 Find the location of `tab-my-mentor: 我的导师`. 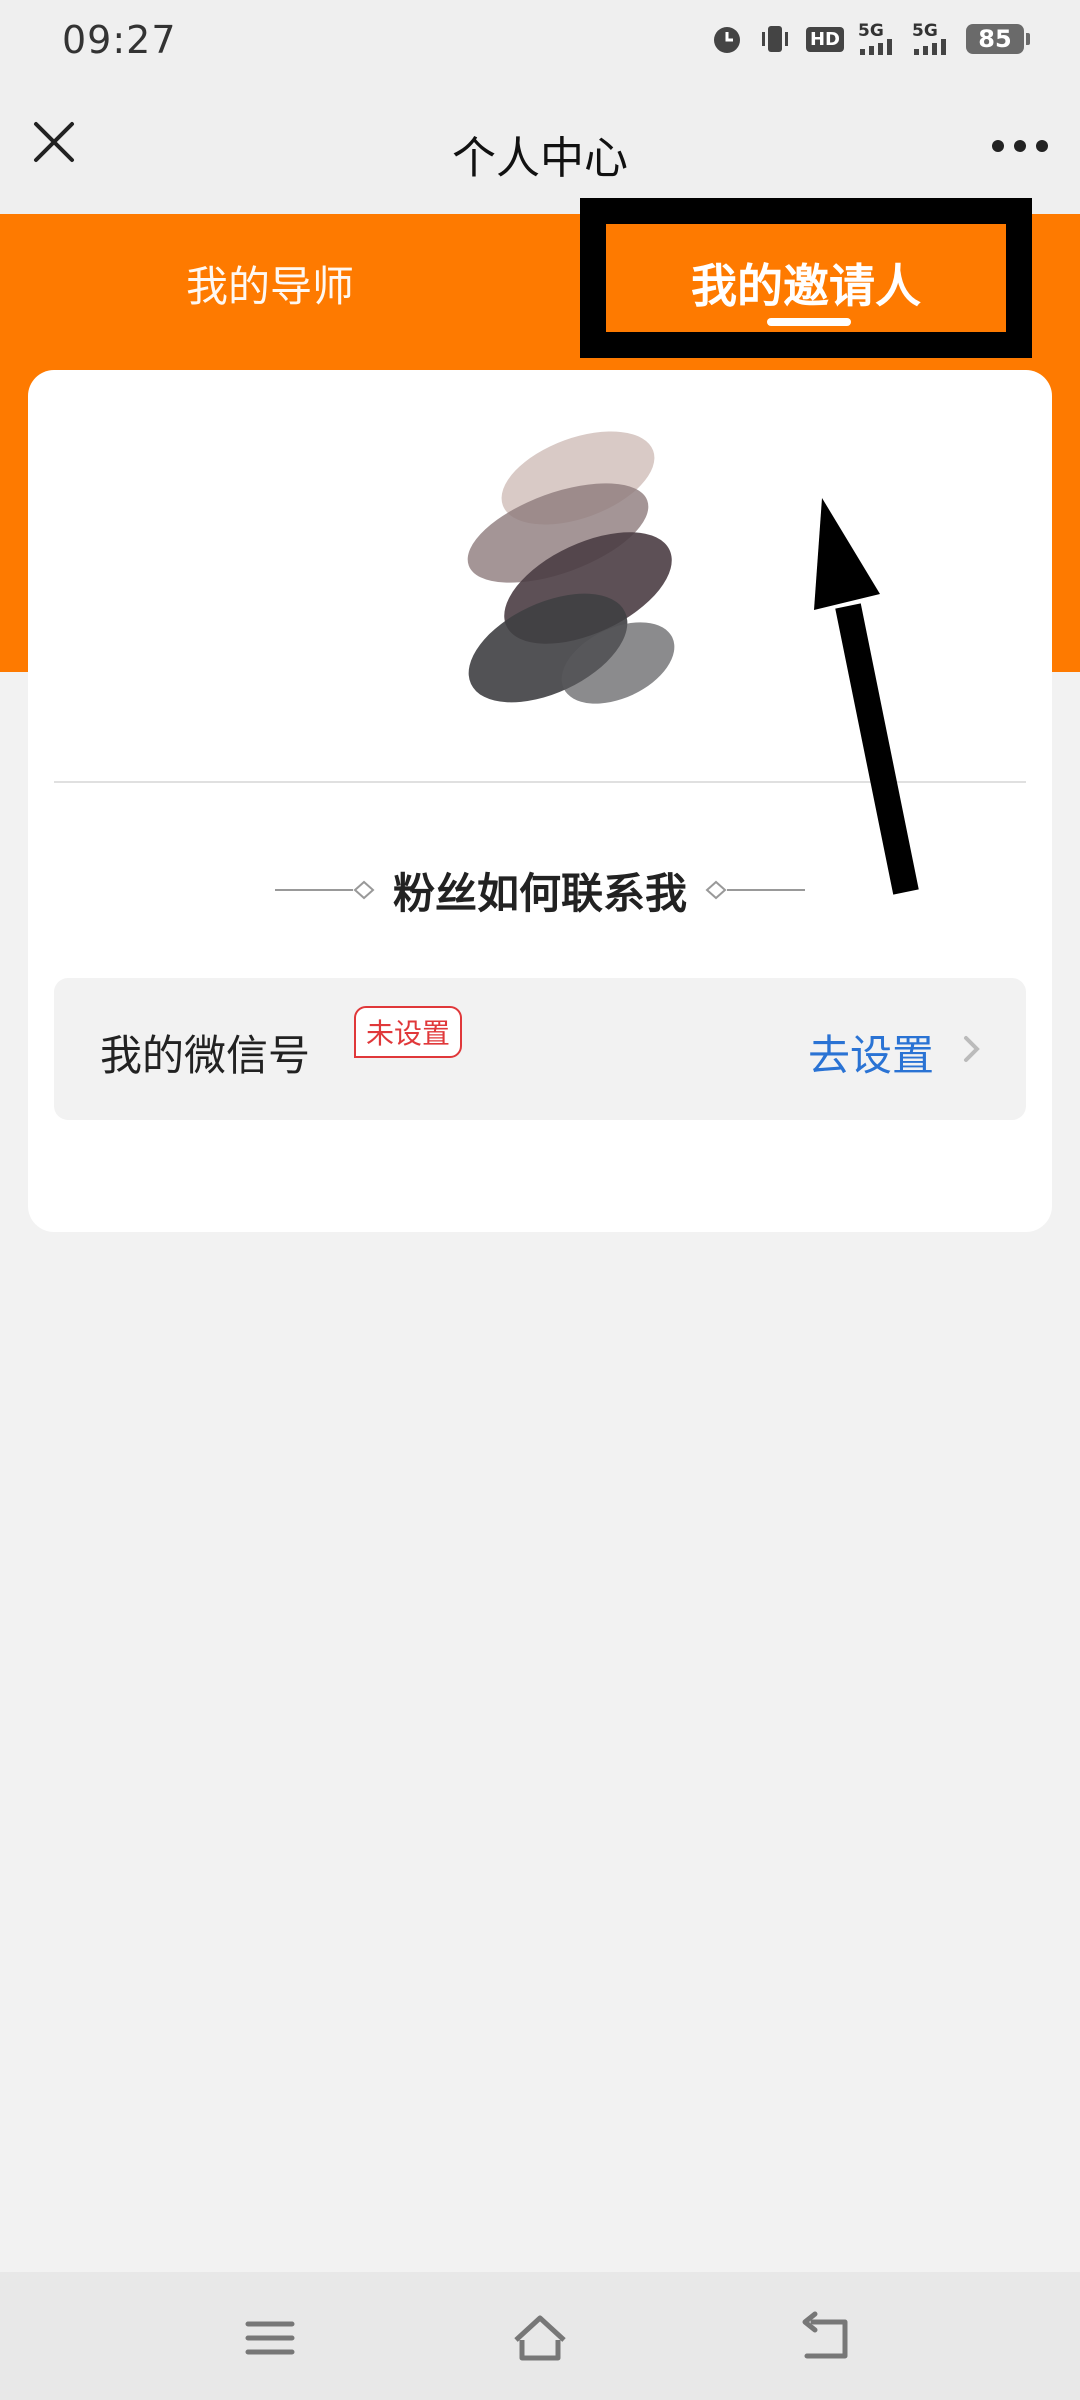

tab-my-mentor: 我的导师 is located at coordinates (270, 283).